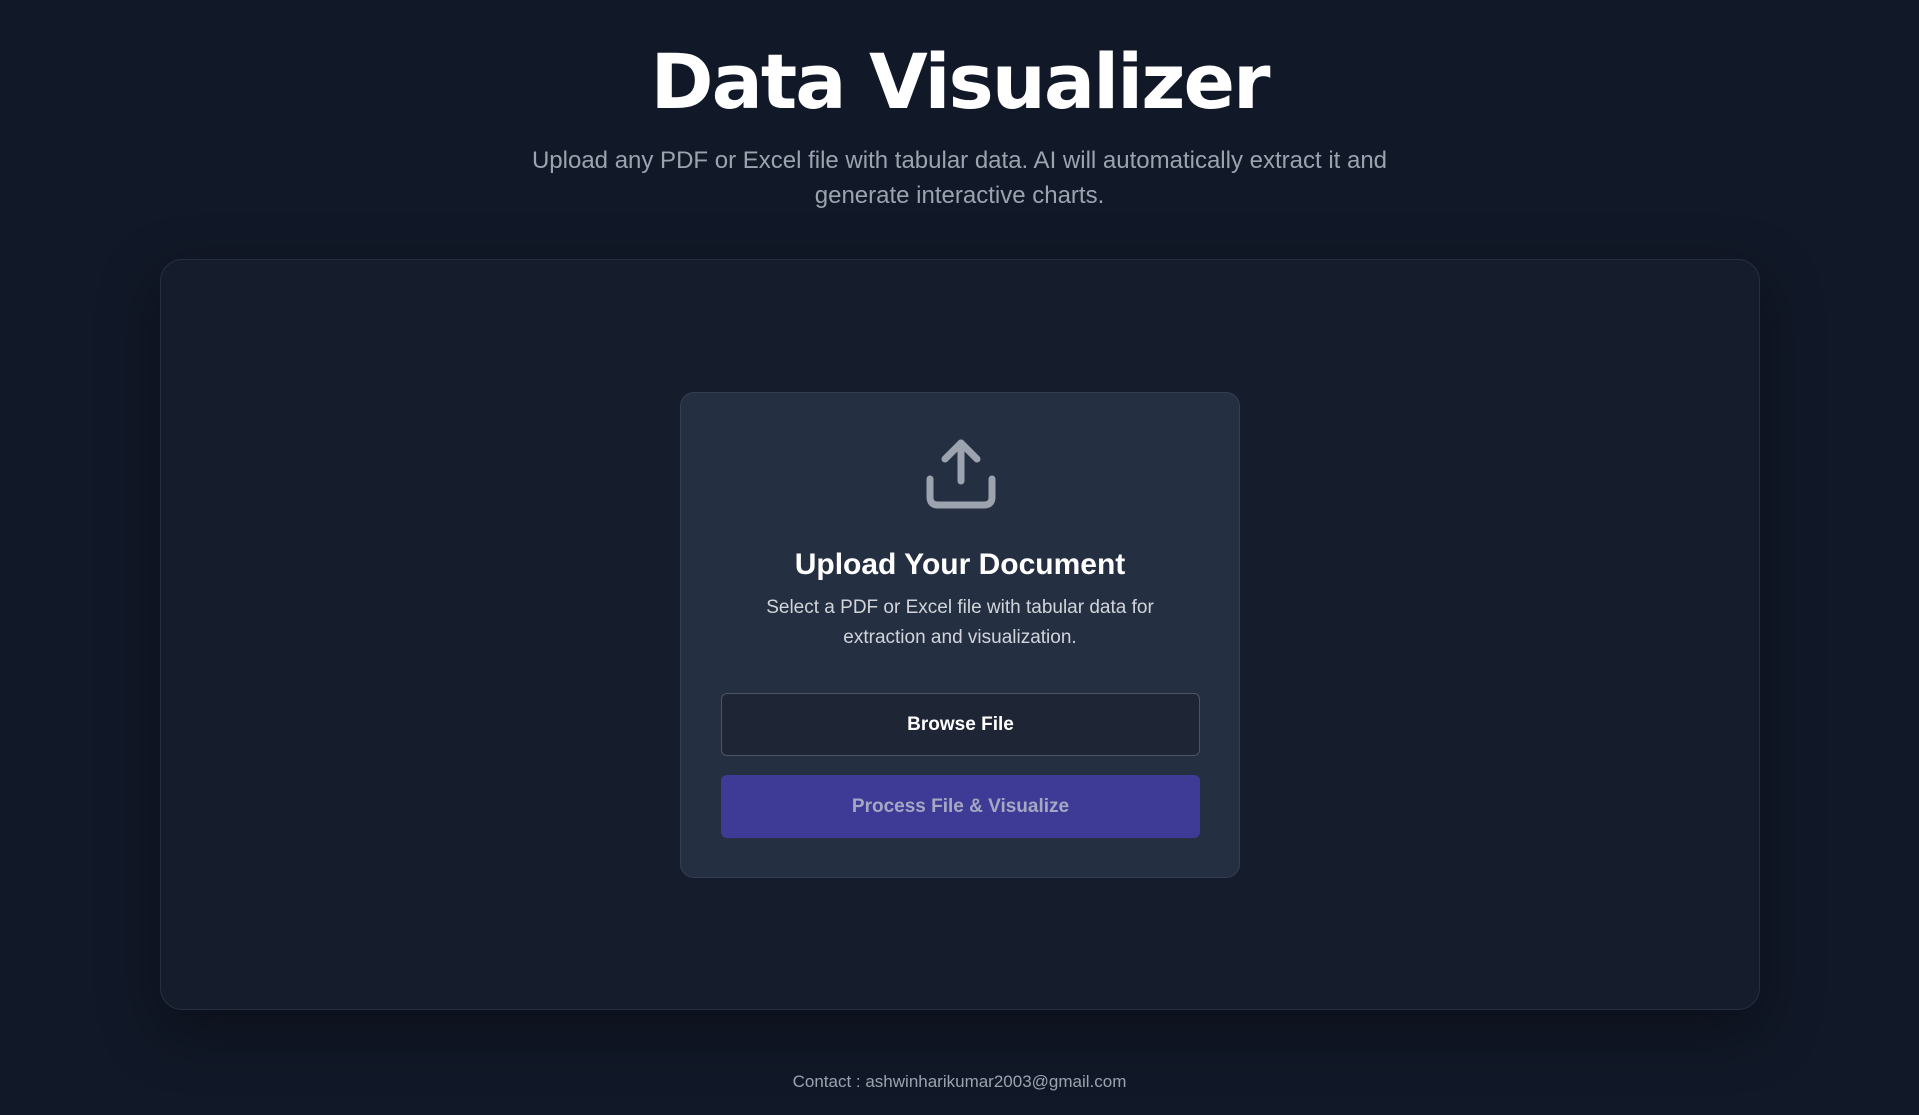 This screenshot has width=1919, height=1115. I want to click on upload-icon, so click(961, 474).